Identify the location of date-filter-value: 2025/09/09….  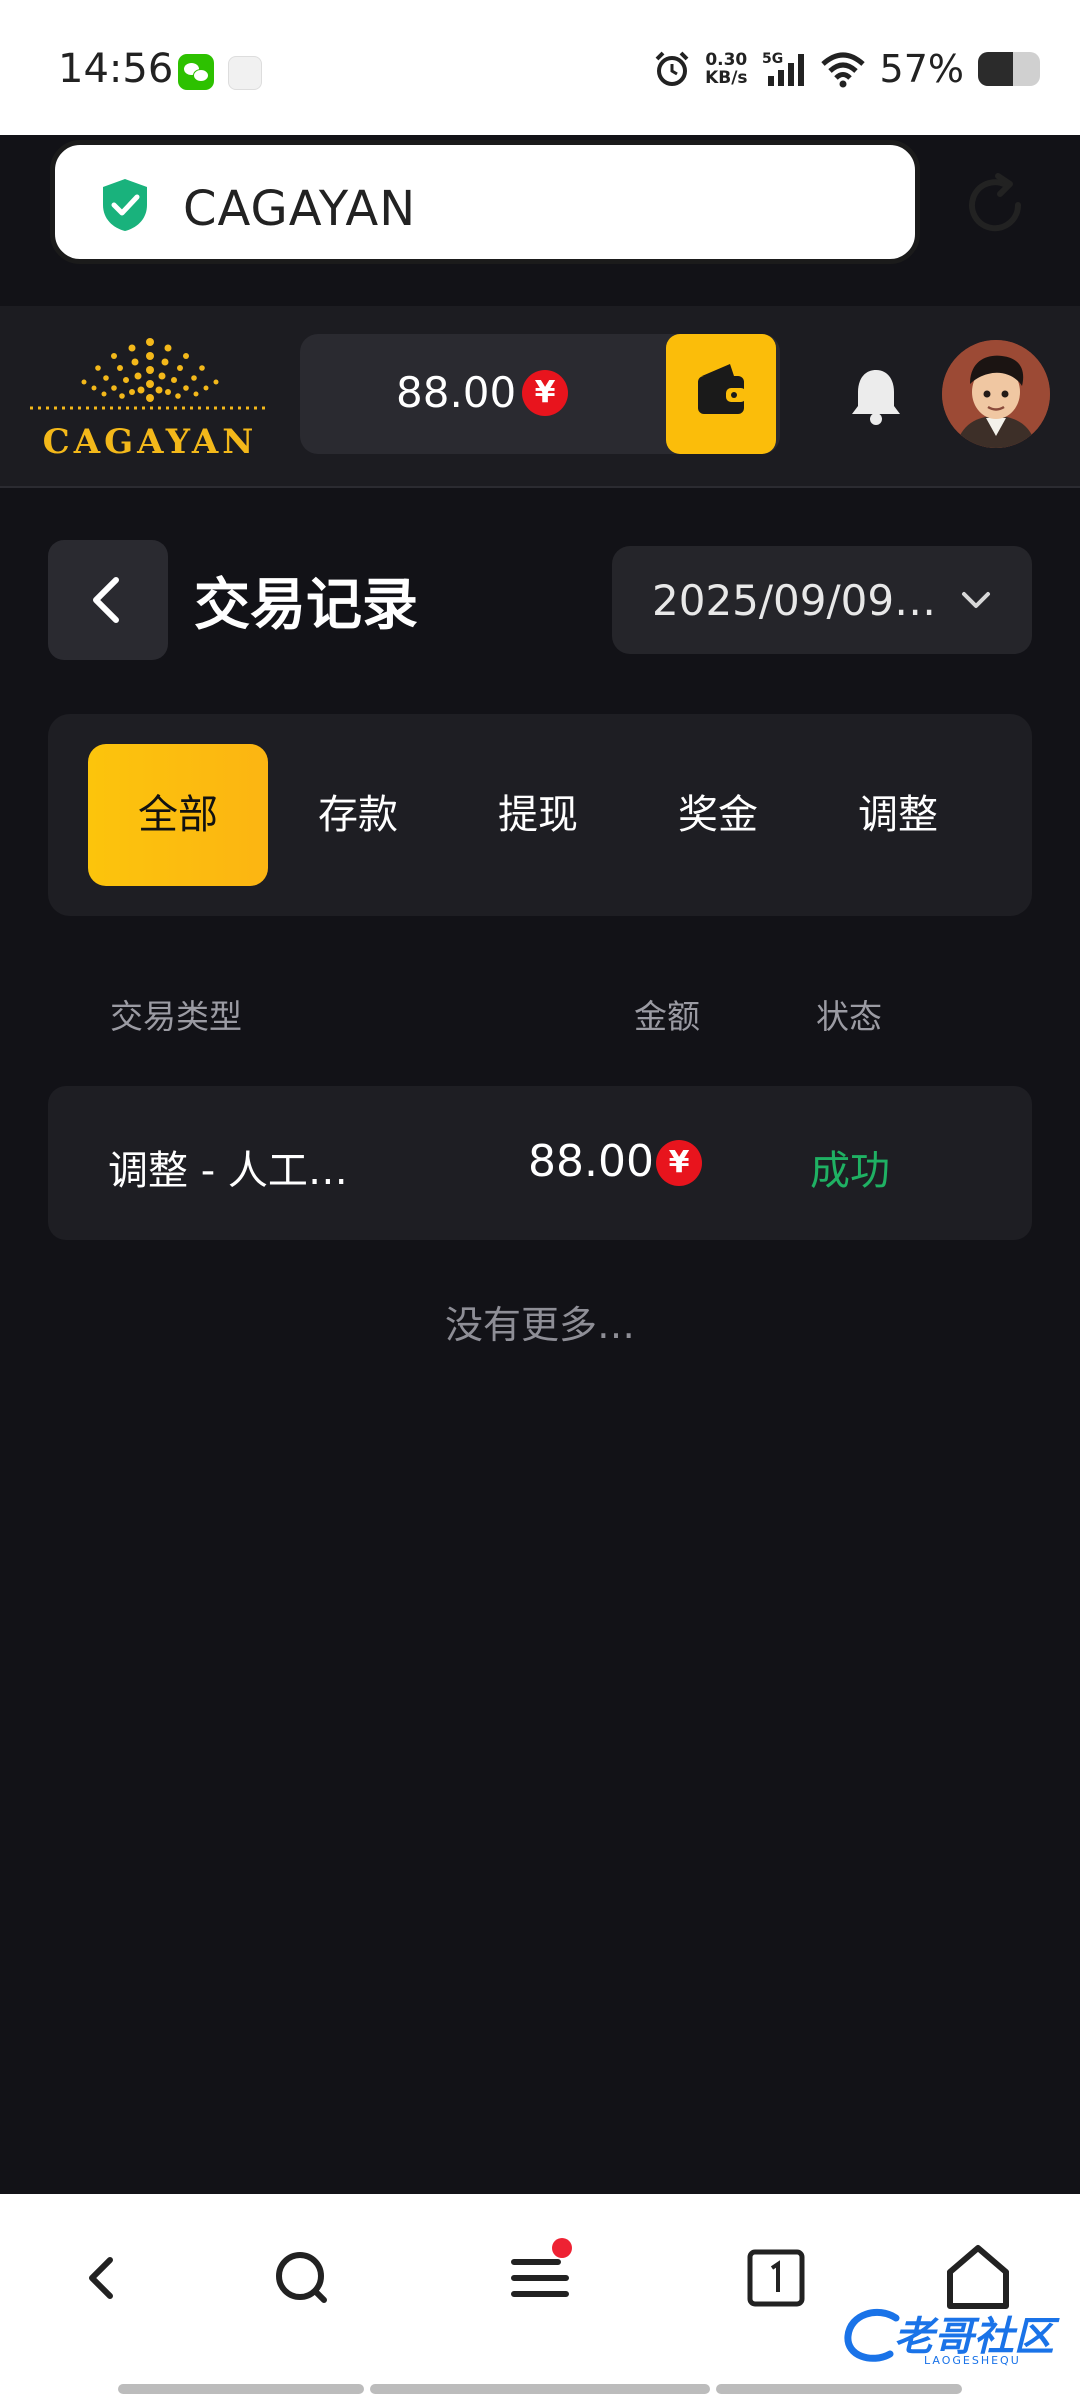
(794, 600).